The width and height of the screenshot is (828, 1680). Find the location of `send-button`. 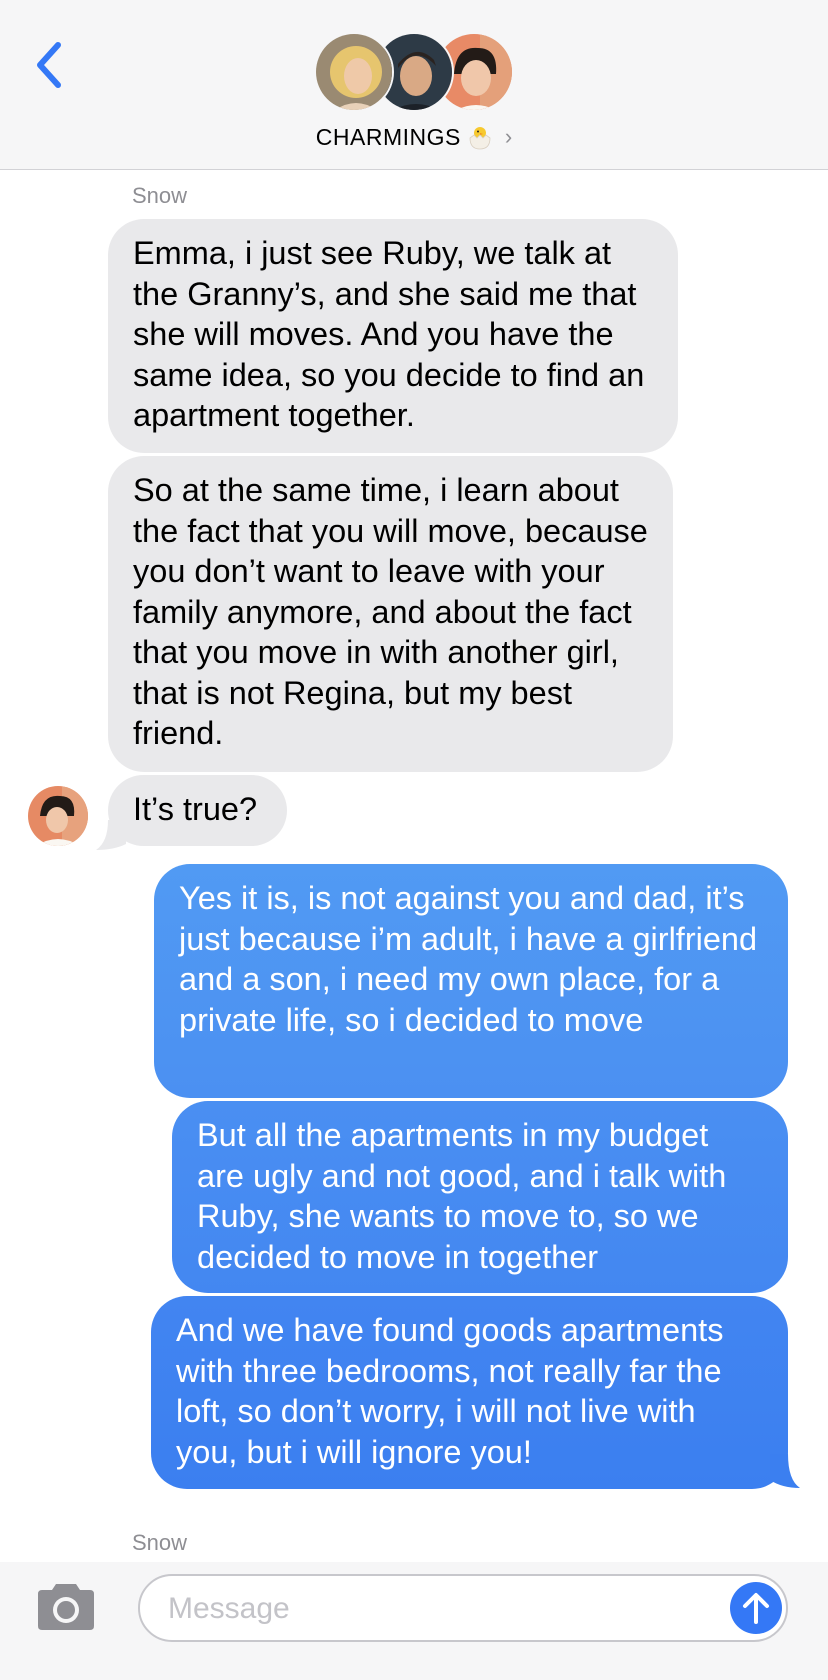

send-button is located at coordinates (756, 1608).